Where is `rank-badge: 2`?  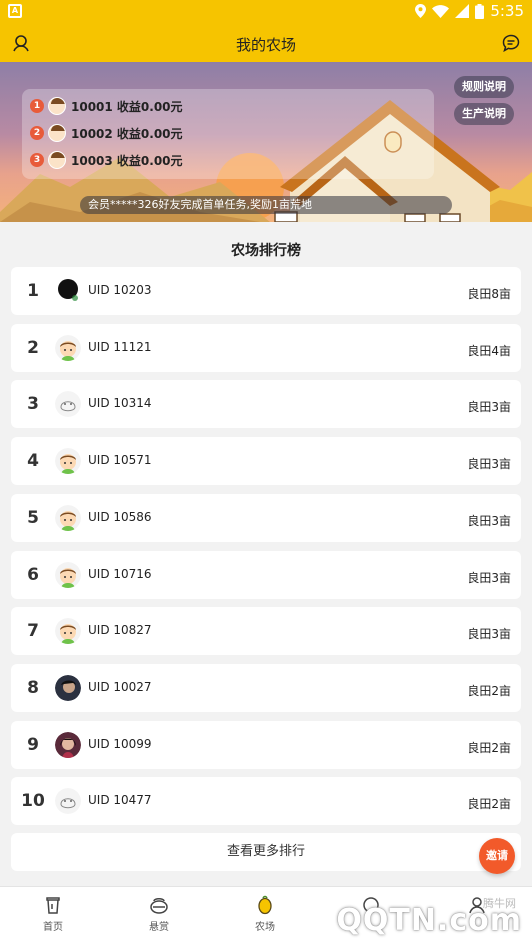 rank-badge: 2 is located at coordinates (37, 133).